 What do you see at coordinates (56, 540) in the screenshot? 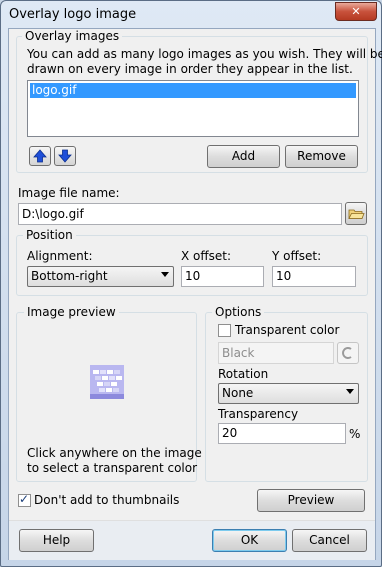
I see `help-button: Help` at bounding box center [56, 540].